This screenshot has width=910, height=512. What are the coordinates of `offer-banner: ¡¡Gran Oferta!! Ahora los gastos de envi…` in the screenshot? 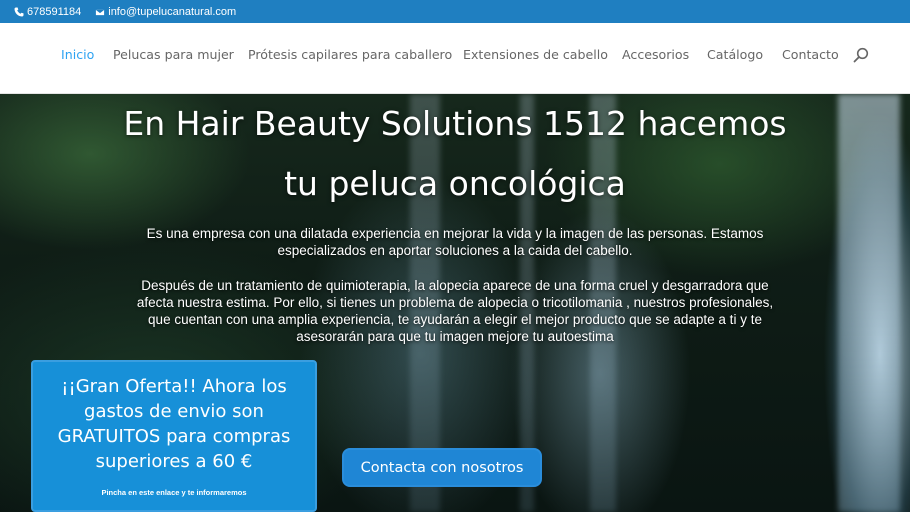 It's located at (174, 436).